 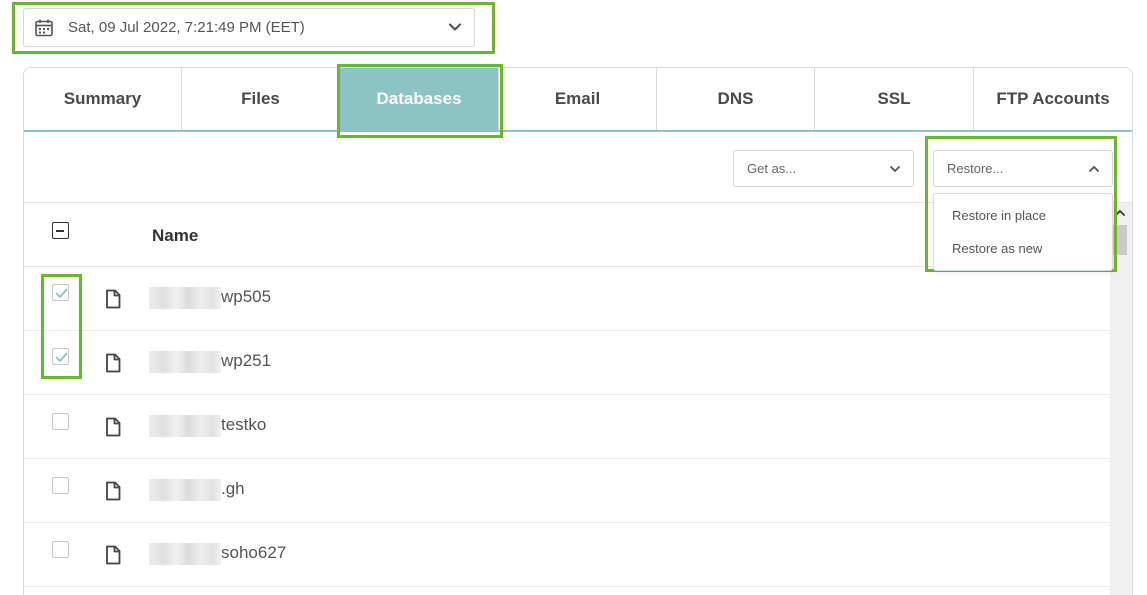 I want to click on table-row: soho627, so click(x=567, y=555).